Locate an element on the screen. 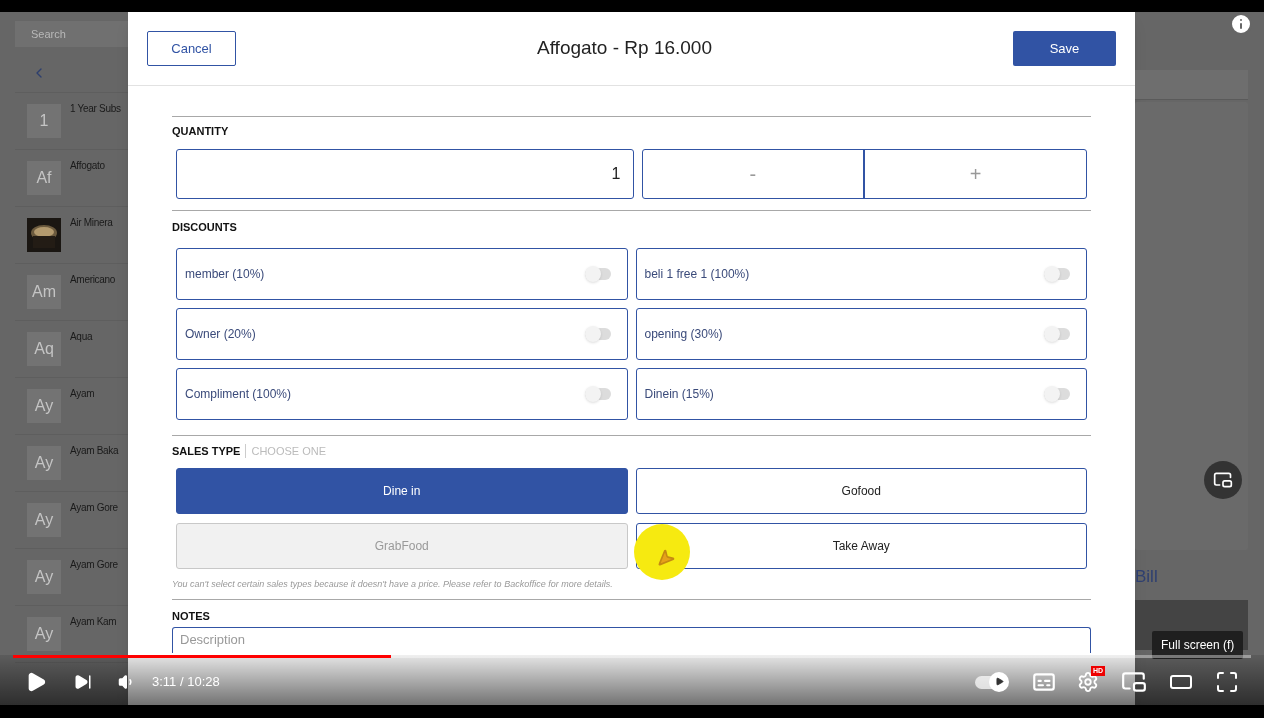  cursor-icon is located at coordinates (666, 558).